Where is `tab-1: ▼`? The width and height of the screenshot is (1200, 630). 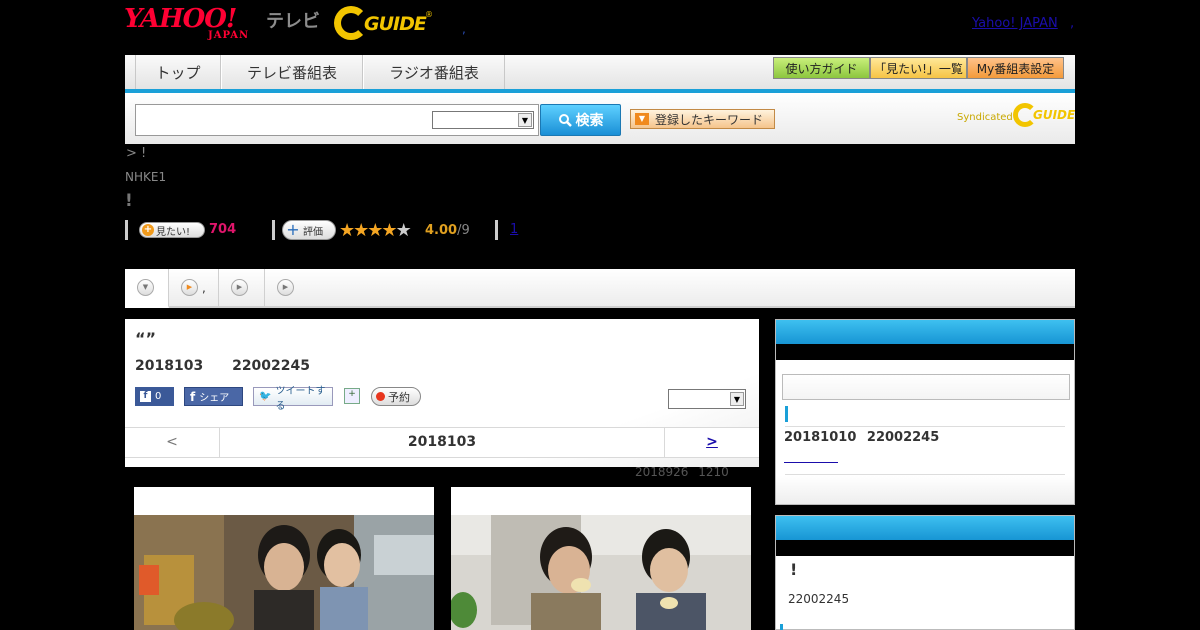
tab-1: ▼ is located at coordinates (147, 288).